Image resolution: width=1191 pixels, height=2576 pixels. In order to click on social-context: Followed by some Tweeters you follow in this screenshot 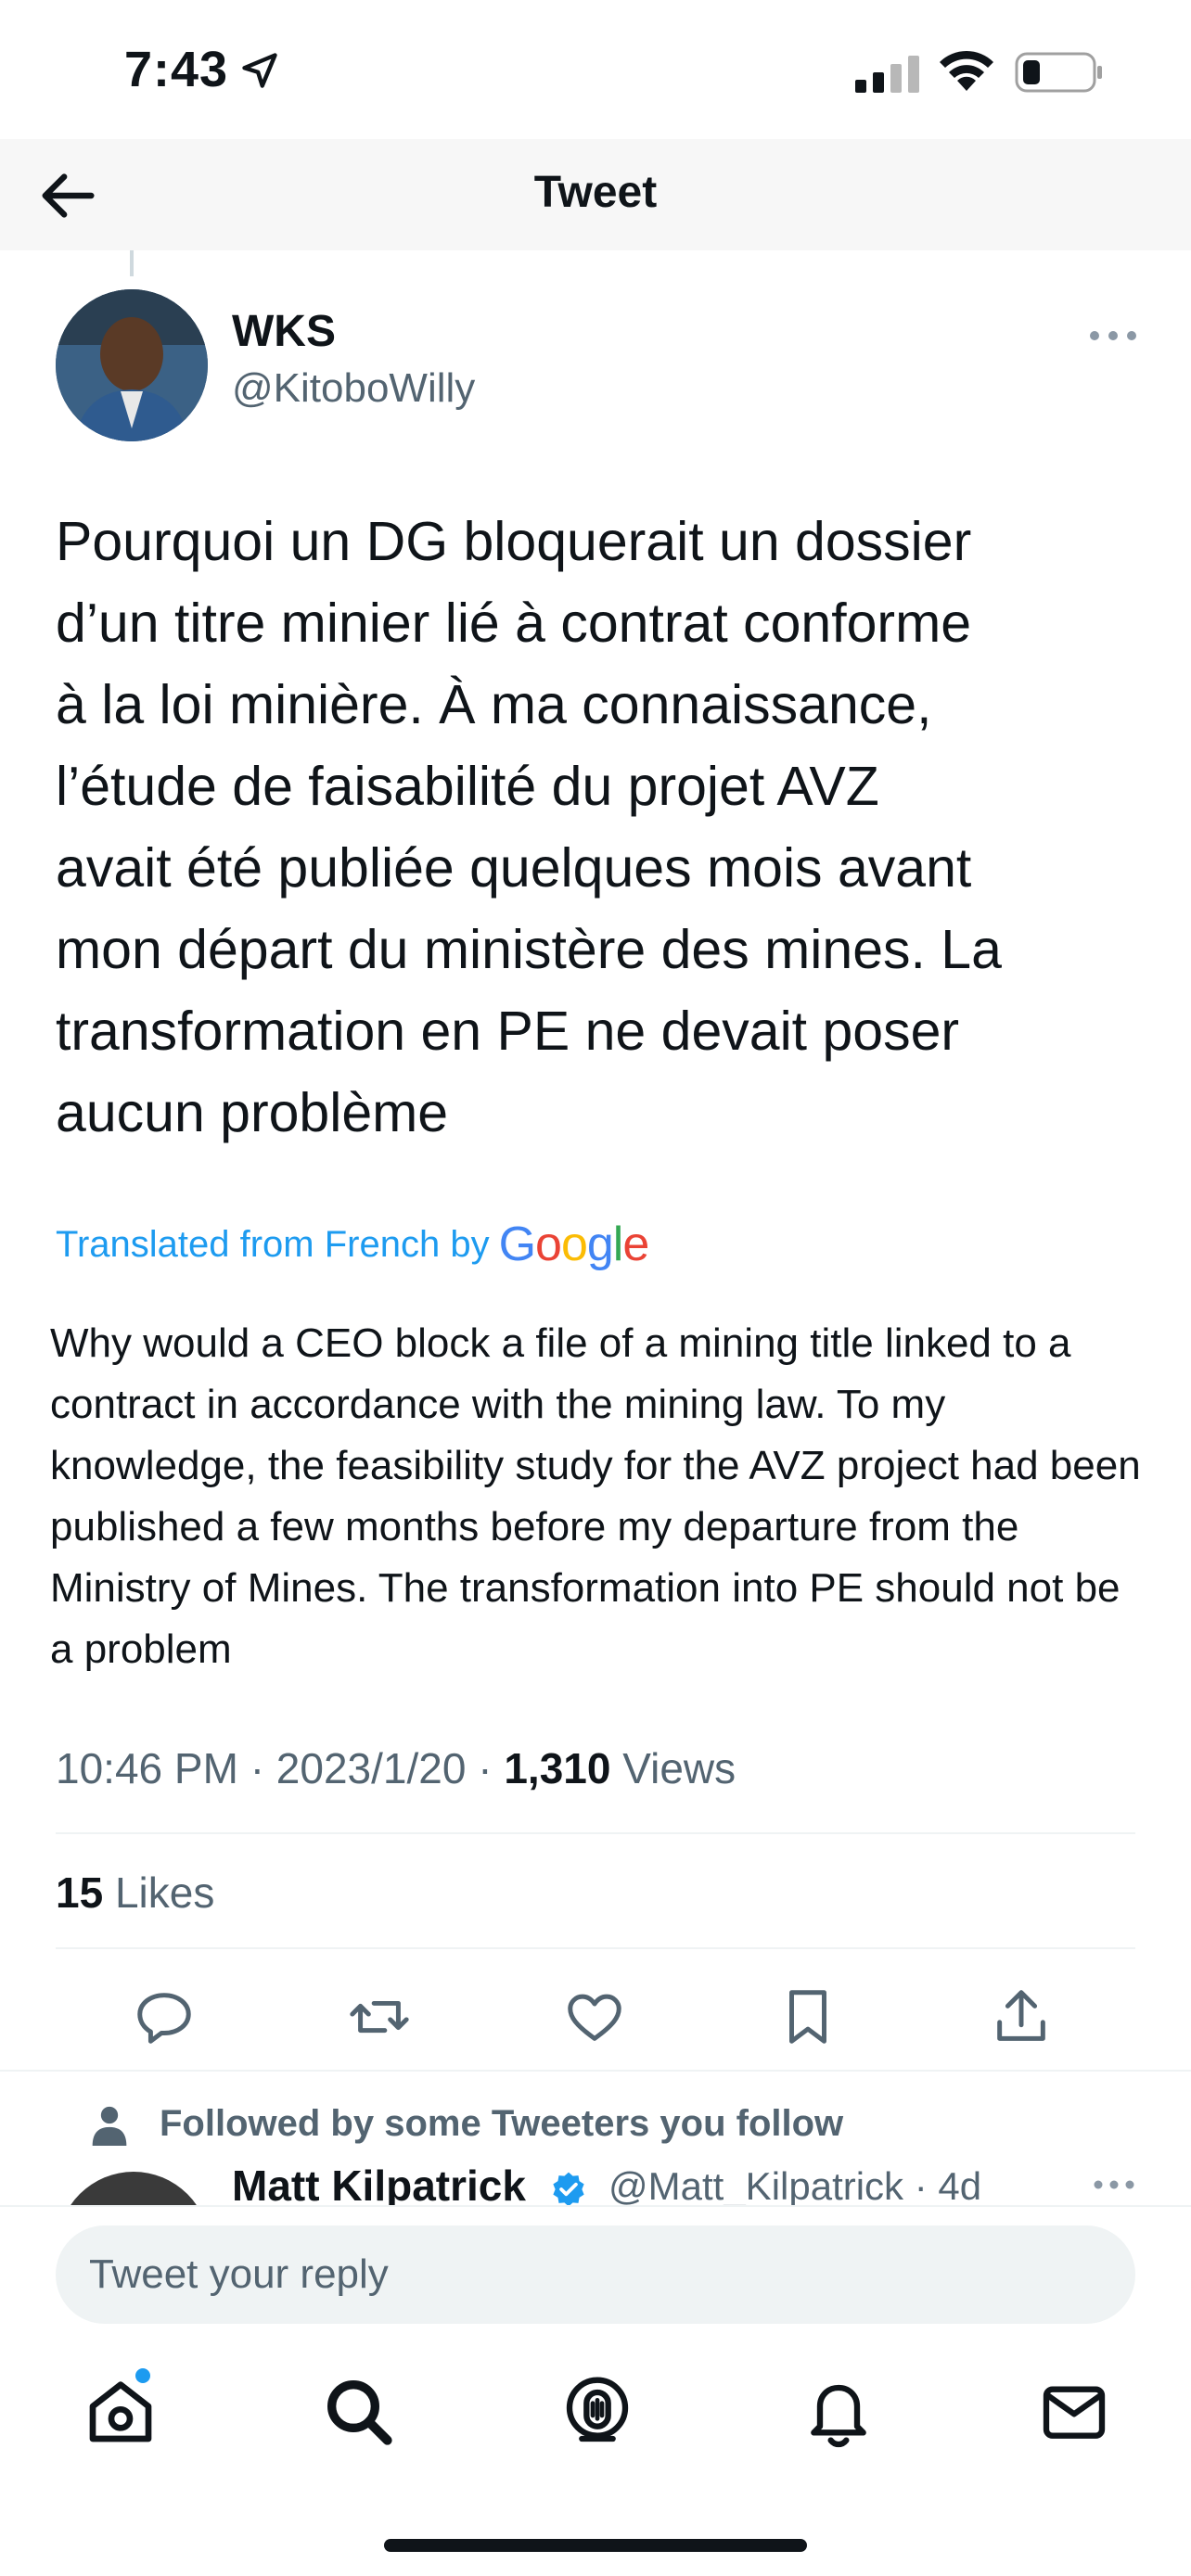, I will do `click(468, 2125)`.